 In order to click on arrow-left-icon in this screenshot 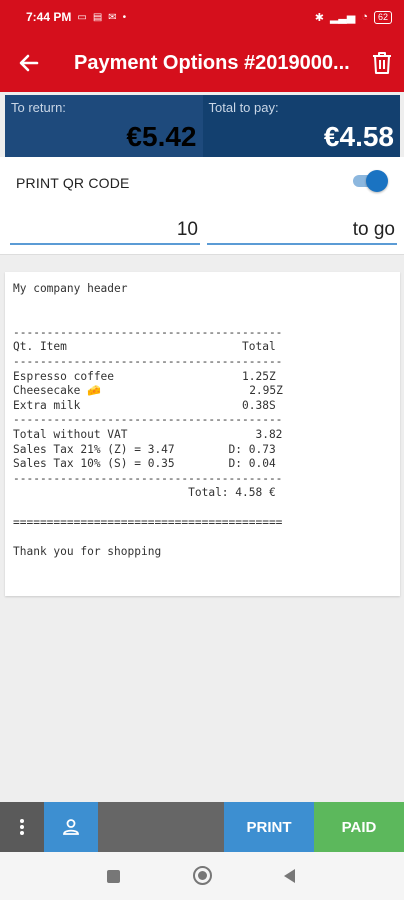, I will do `click(29, 63)`.